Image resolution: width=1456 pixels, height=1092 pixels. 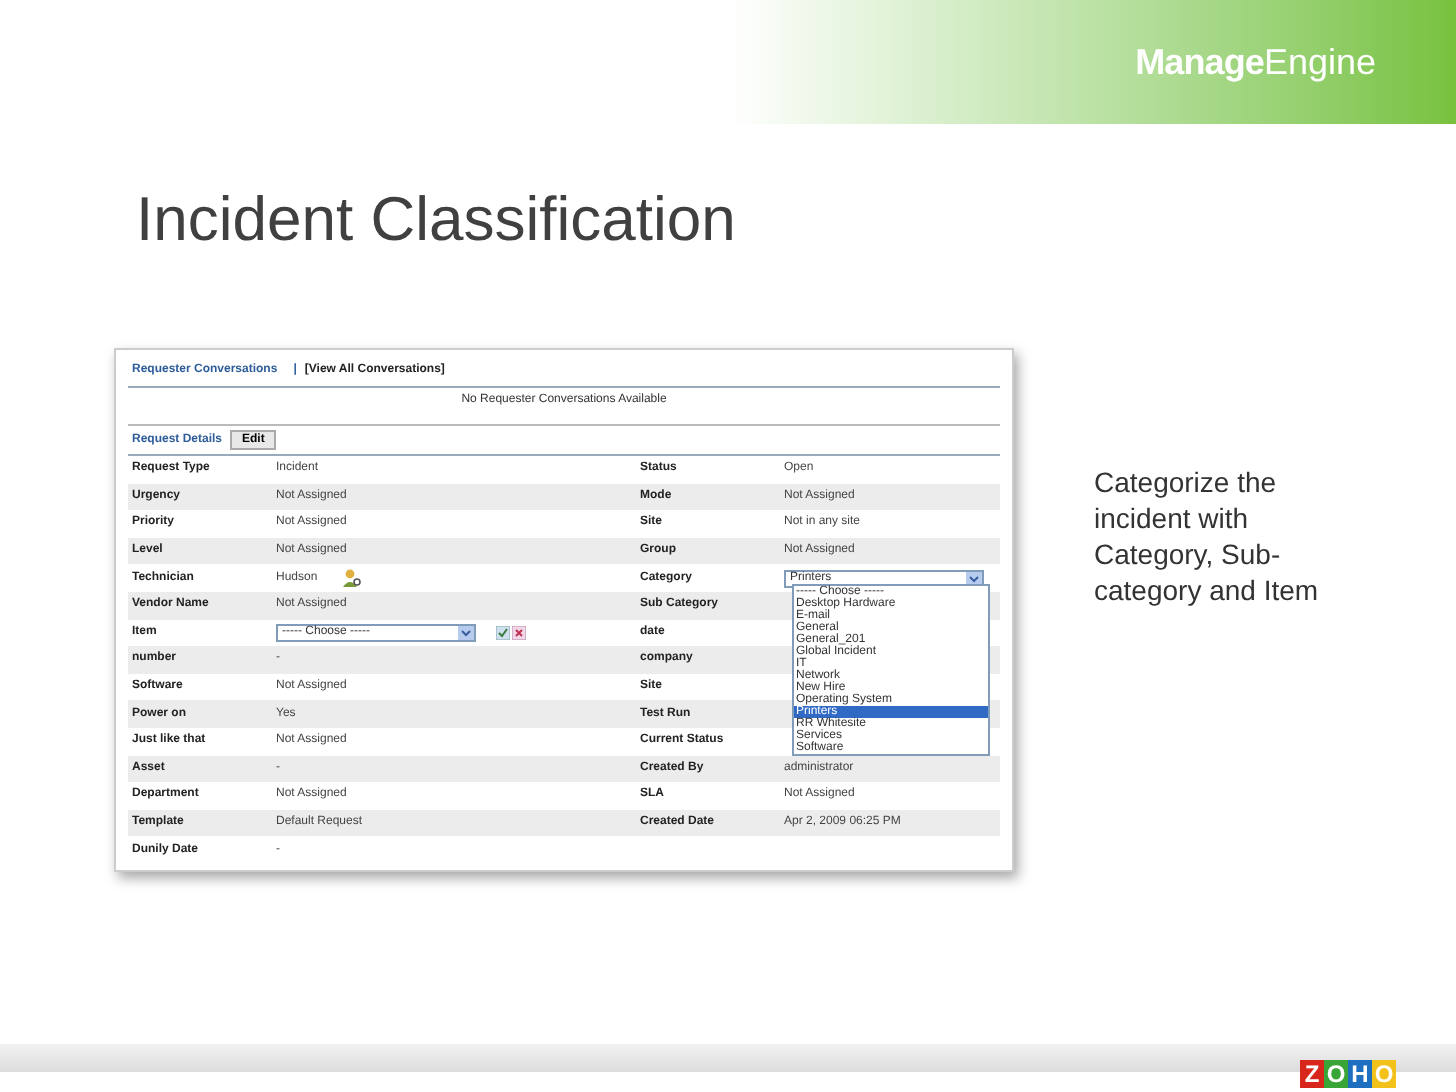 What do you see at coordinates (1360, 1074) in the screenshot?
I see `logo-letter: H` at bounding box center [1360, 1074].